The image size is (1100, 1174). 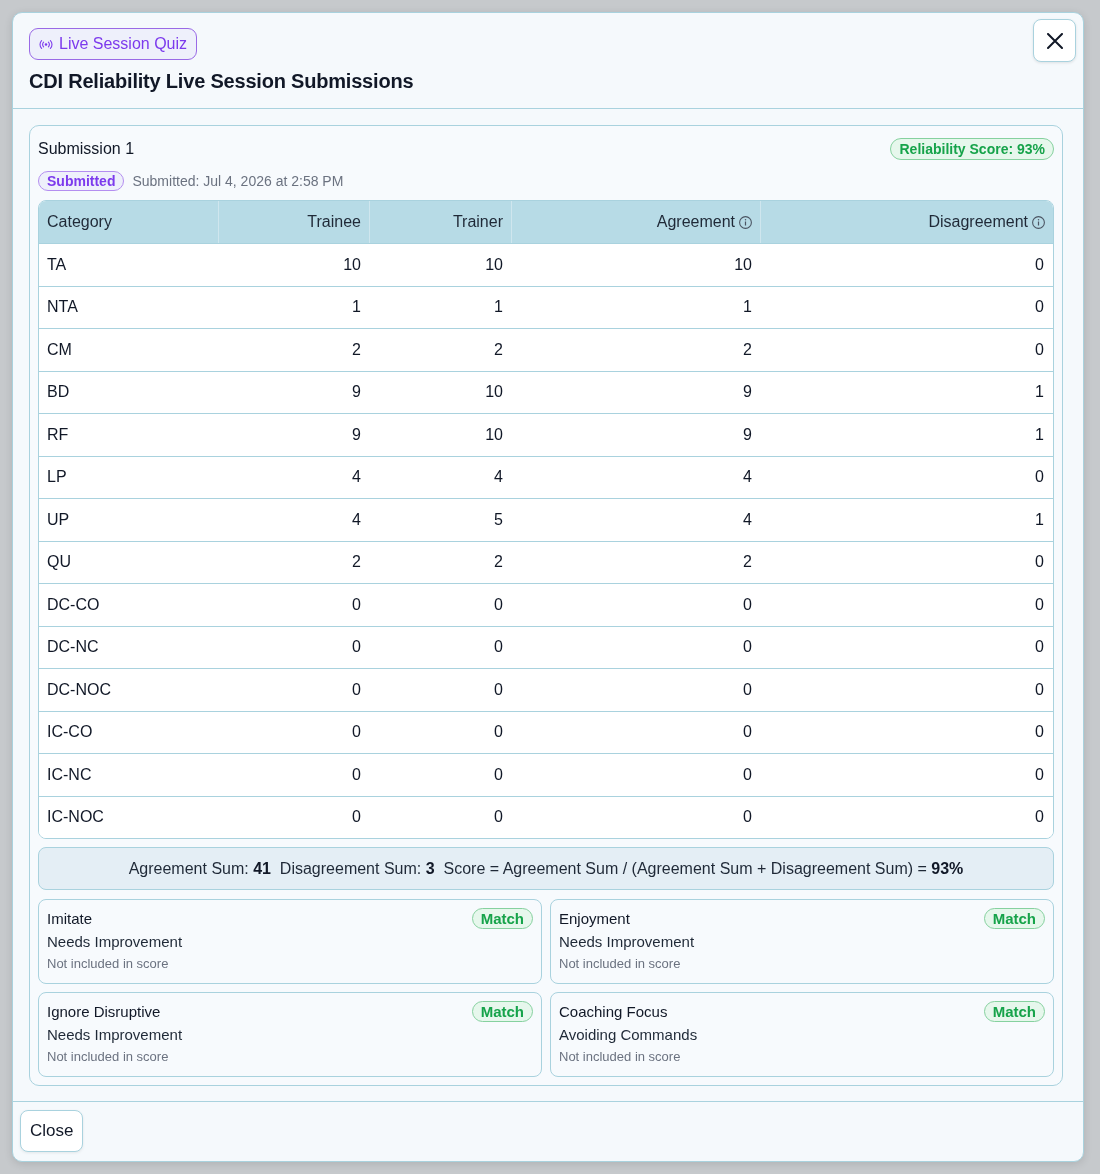 I want to click on table-cell-text: NTA, so click(x=62, y=307).